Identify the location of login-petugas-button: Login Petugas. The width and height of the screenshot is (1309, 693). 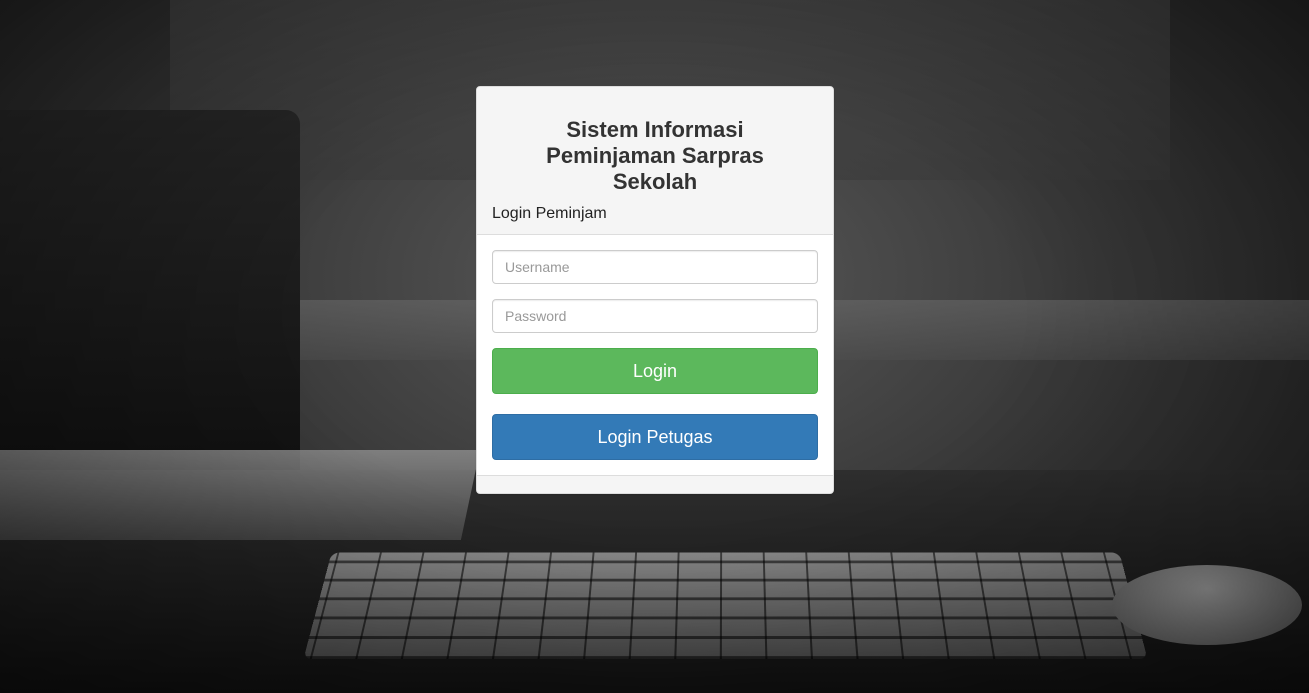
(655, 437).